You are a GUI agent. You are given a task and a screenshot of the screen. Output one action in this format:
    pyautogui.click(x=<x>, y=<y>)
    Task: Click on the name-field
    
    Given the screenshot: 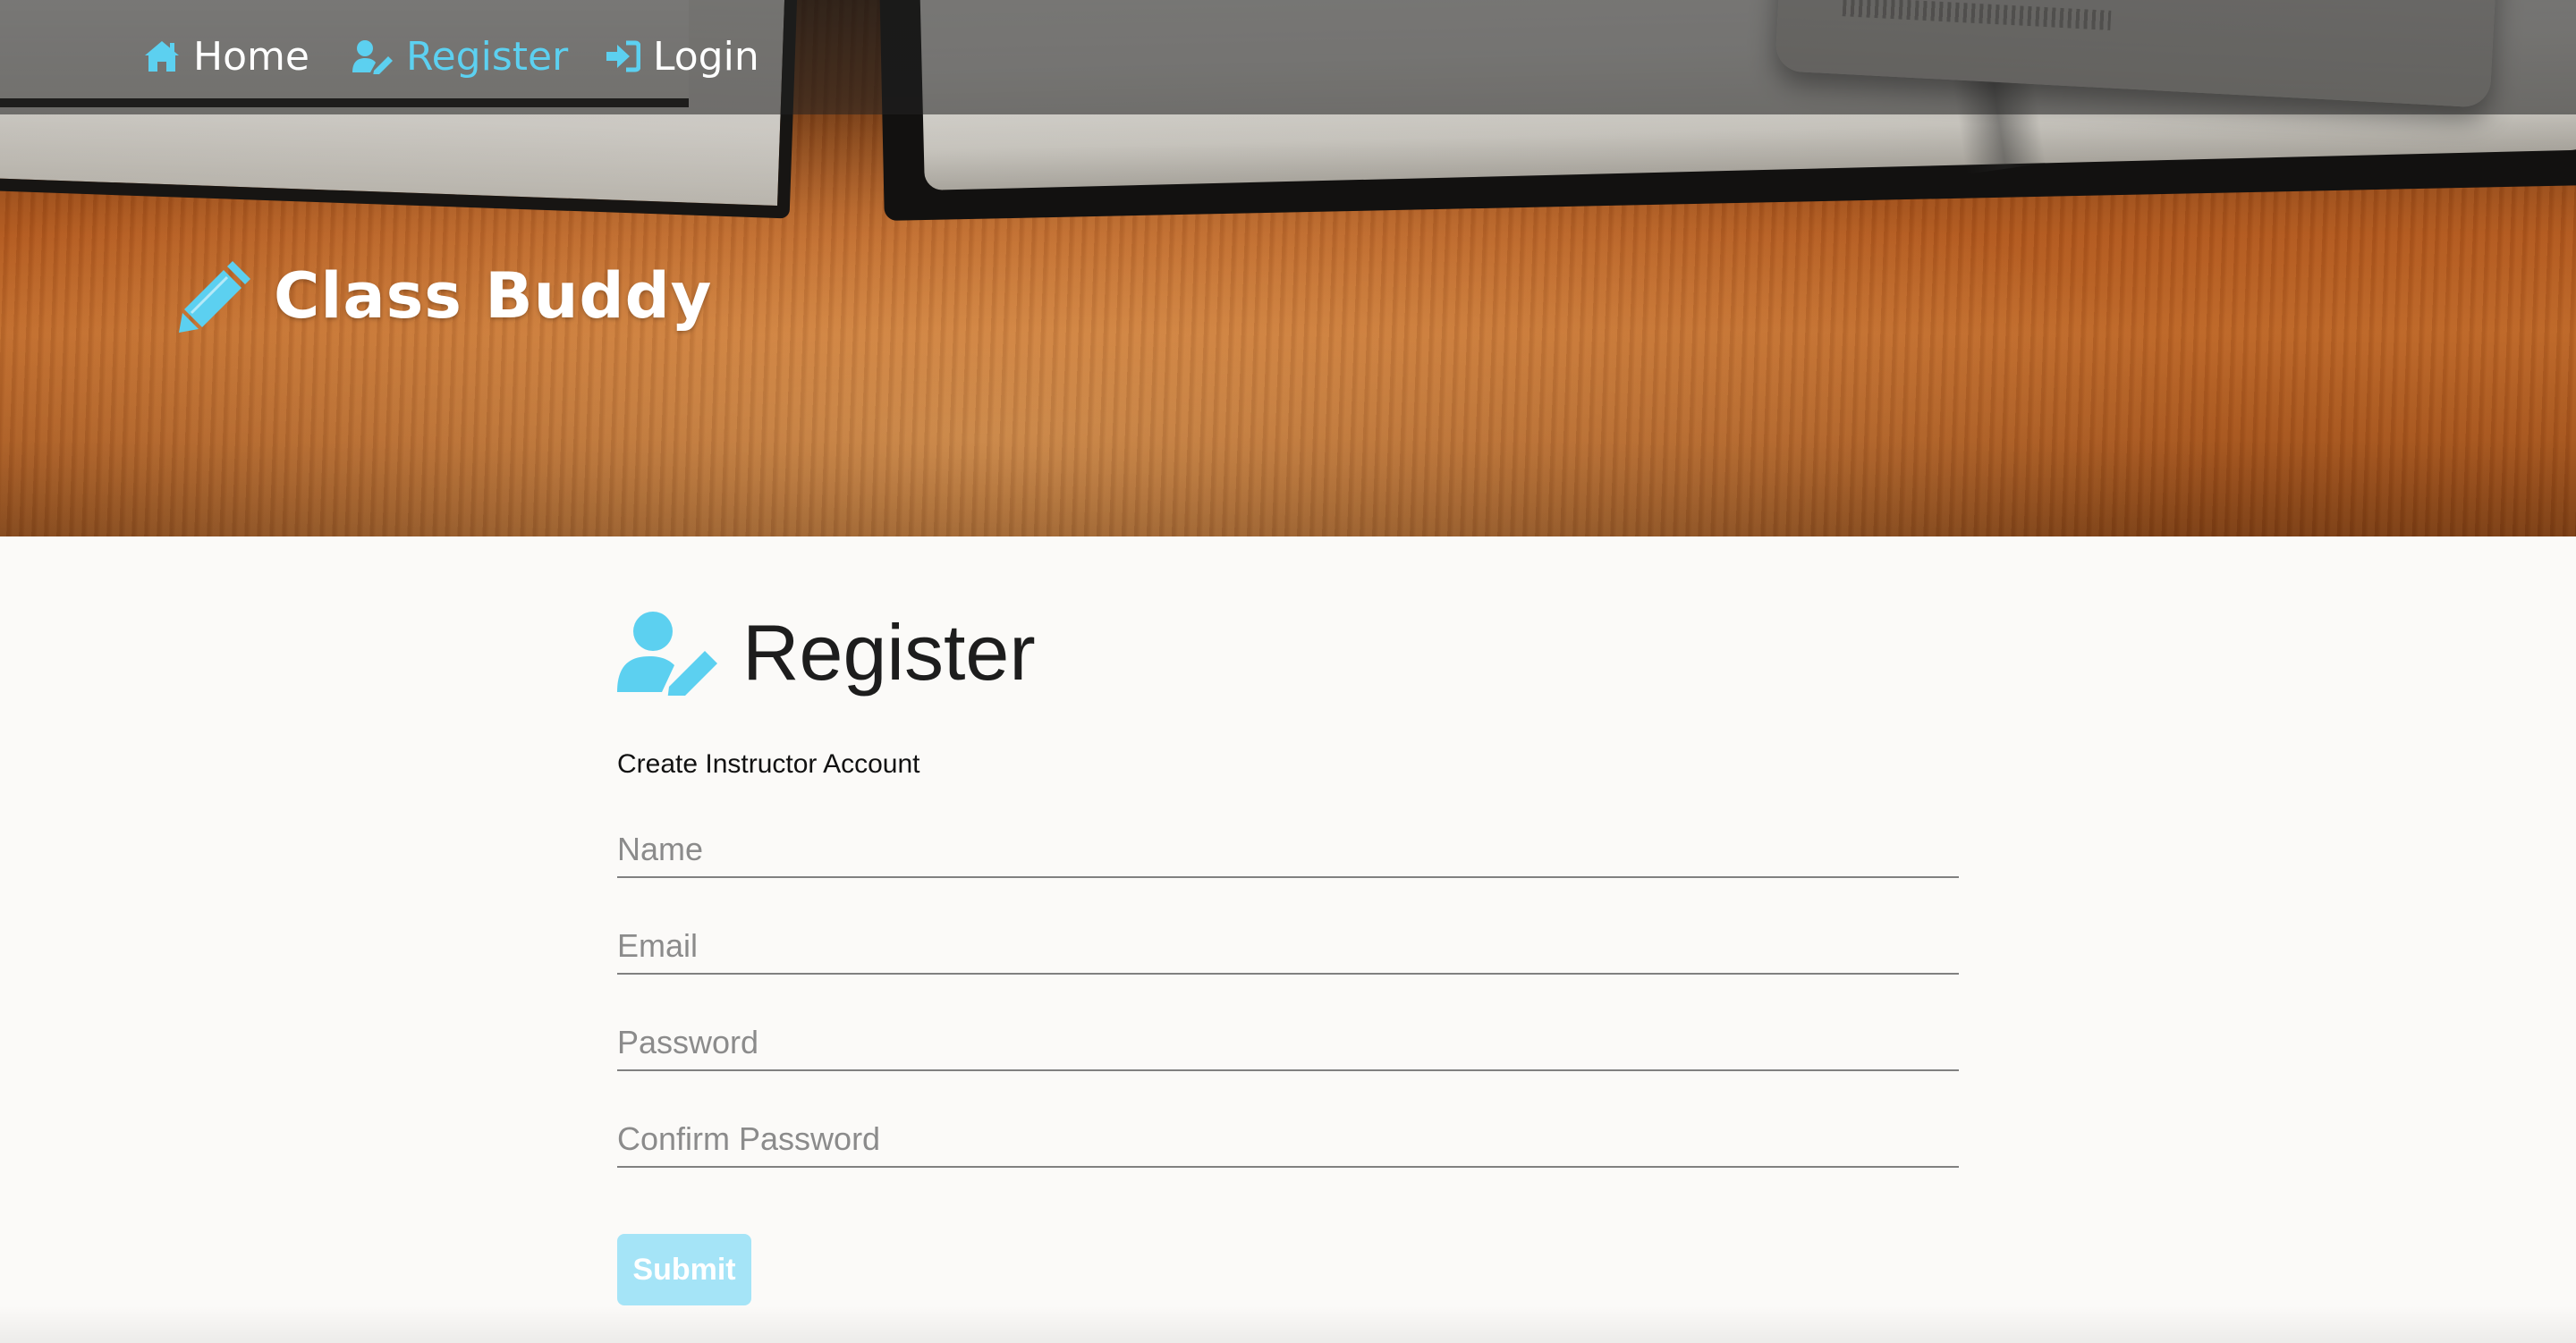 What is the action you would take?
    pyautogui.click(x=1288, y=851)
    